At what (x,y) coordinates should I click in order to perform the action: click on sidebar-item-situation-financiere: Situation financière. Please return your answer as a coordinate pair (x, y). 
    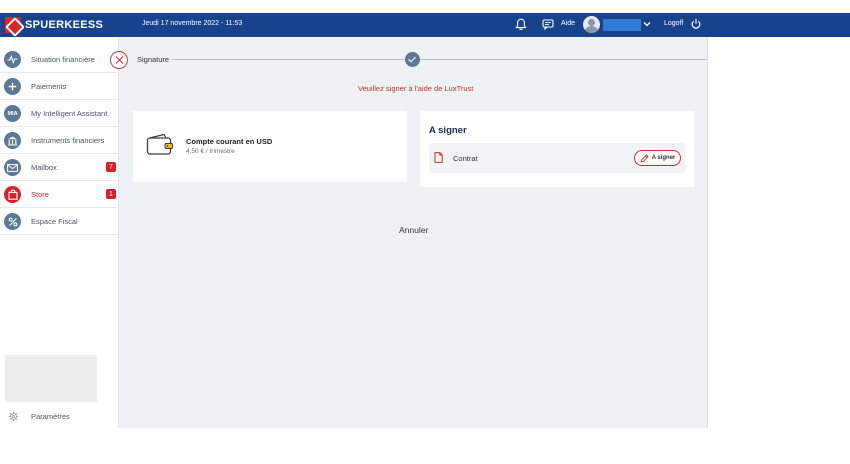
    Looking at the image, I should click on (59, 59).